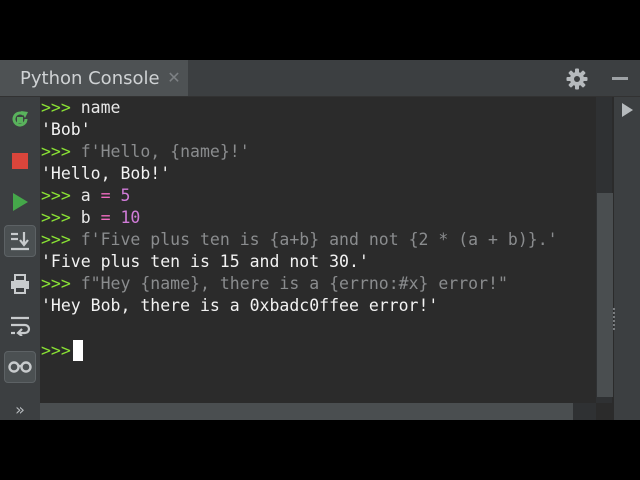  I want to click on text-cursor, so click(77, 350).